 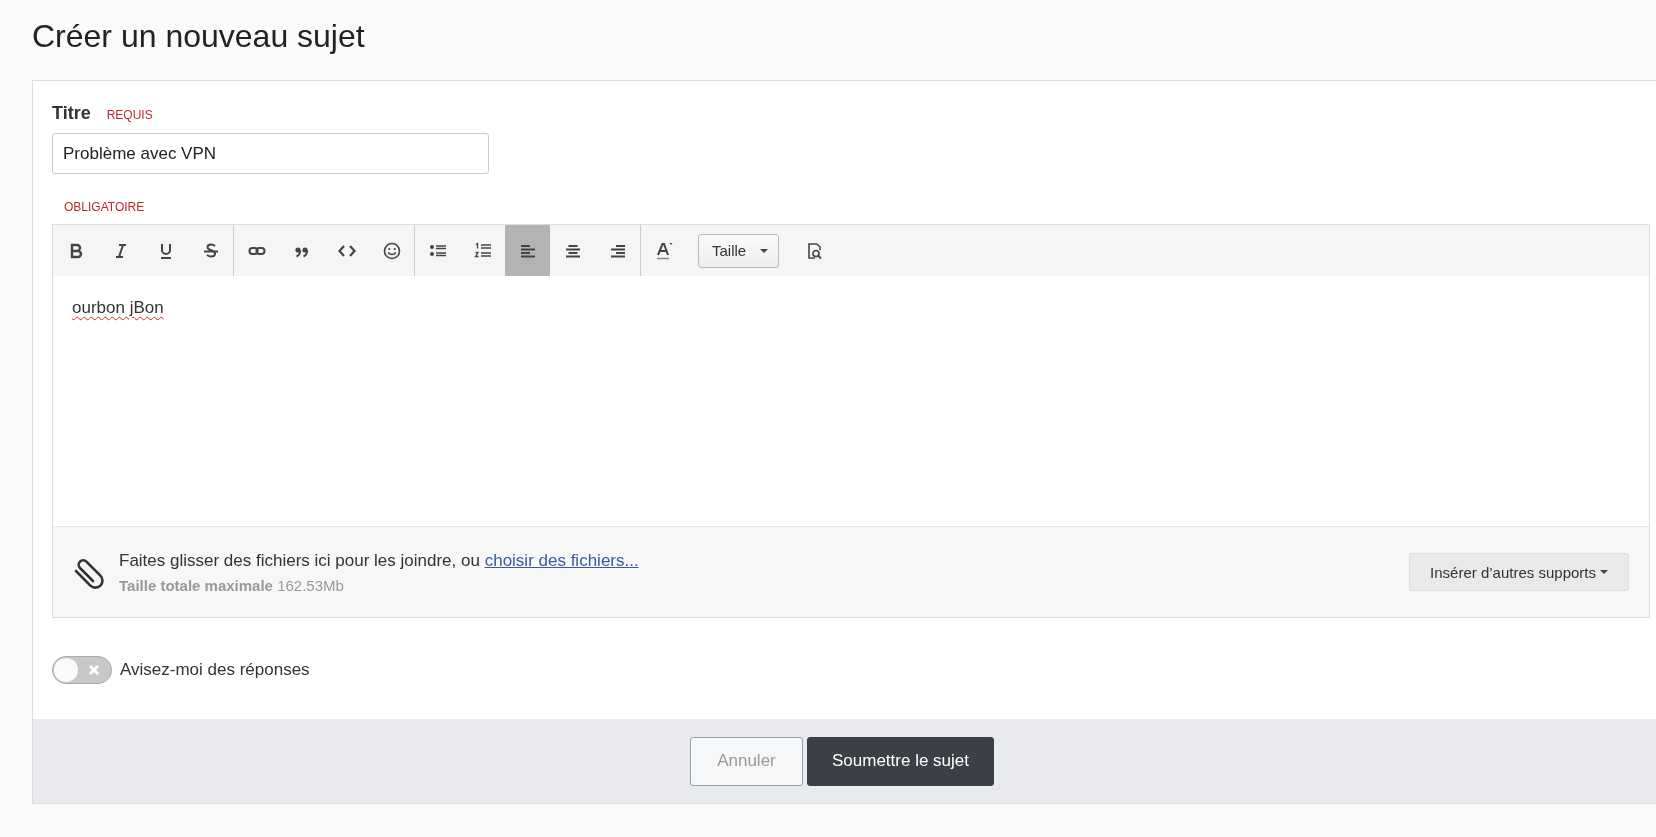 I want to click on text-color-icon, so click(x=663, y=250).